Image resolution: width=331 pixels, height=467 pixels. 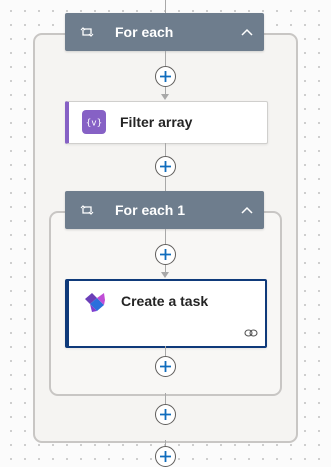 I want to click on create-task-label: Create a task, so click(x=165, y=301).